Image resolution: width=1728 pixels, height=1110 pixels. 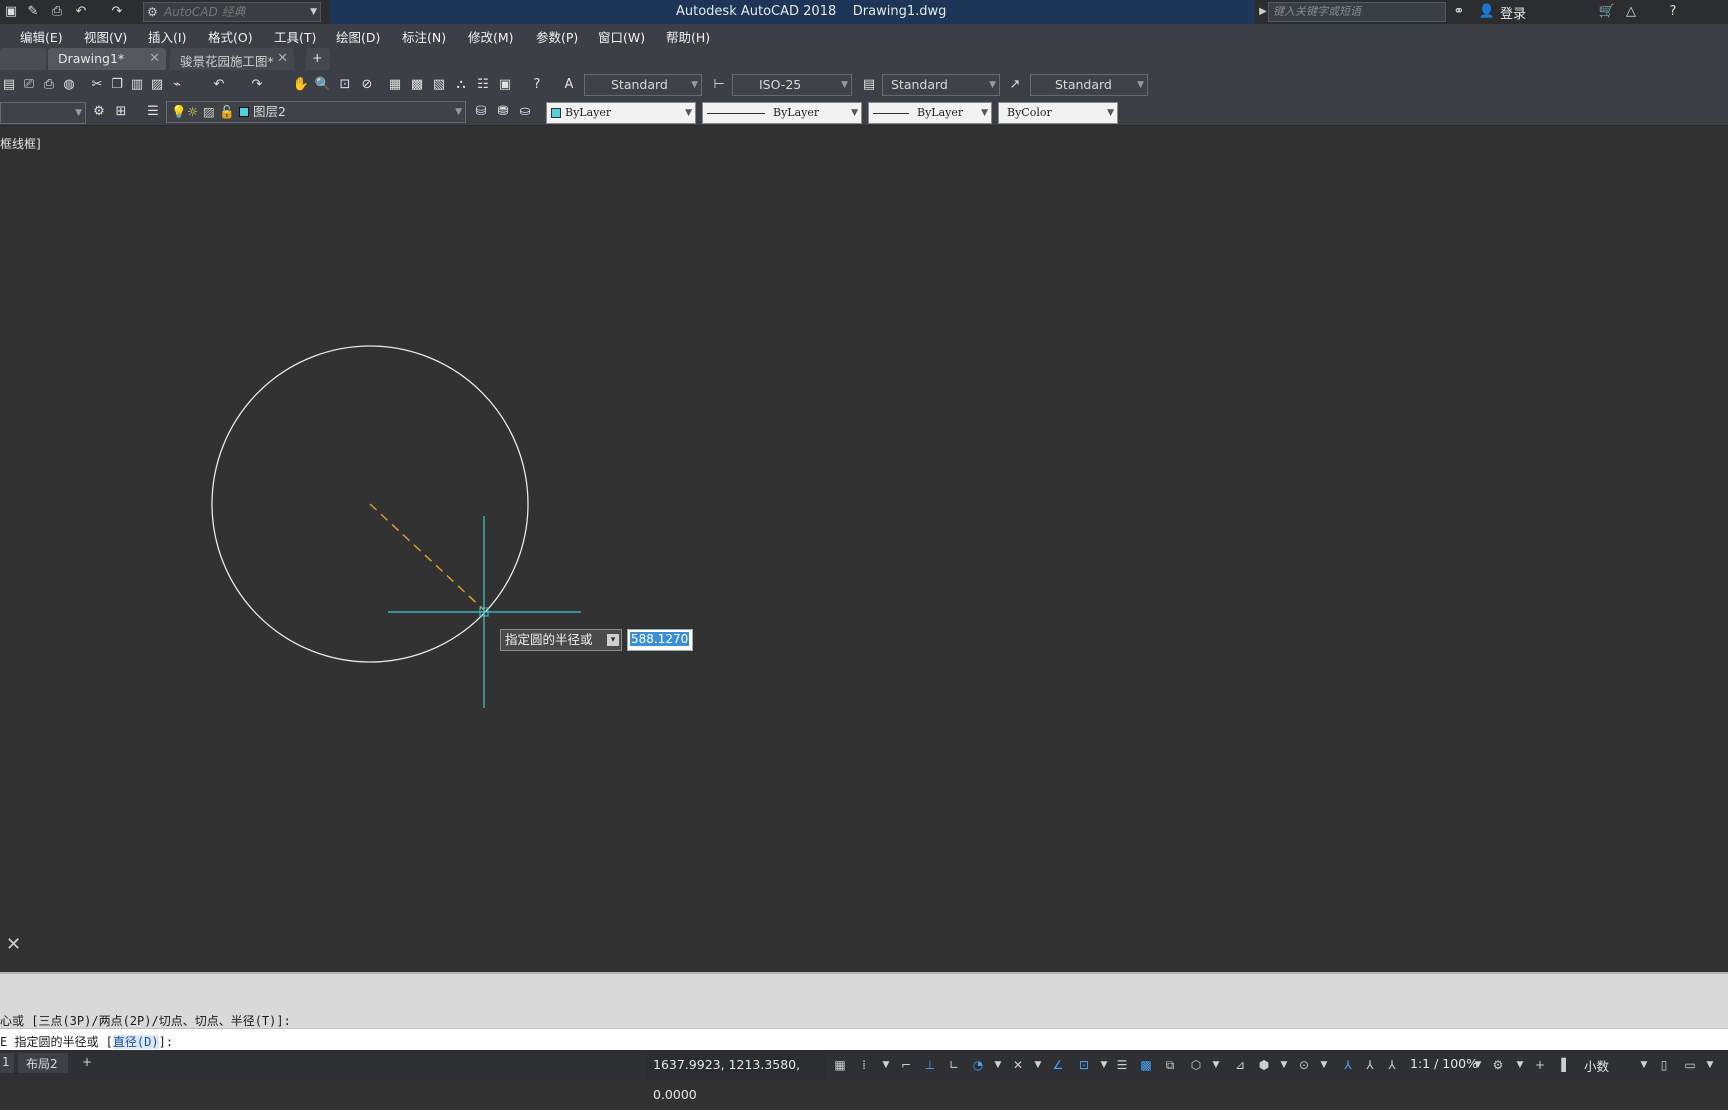 I want to click on workspace-combo: ⚙ AutoCAD 经典 ▼, so click(x=232, y=12).